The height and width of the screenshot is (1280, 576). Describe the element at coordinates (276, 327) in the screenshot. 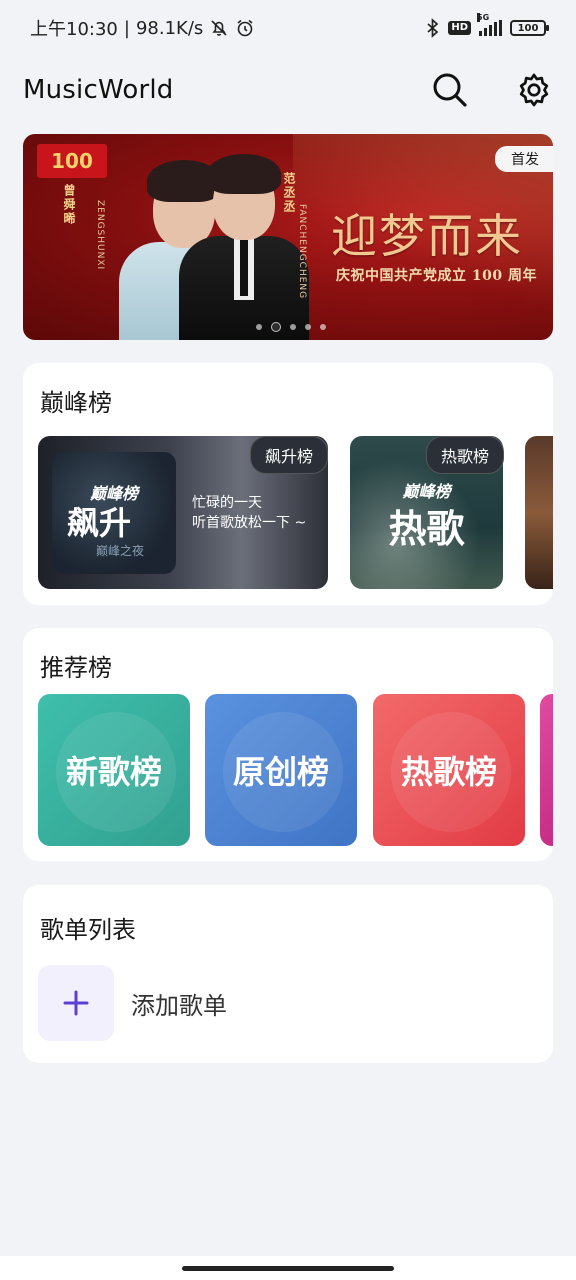

I see `carousel-dot-active` at that location.